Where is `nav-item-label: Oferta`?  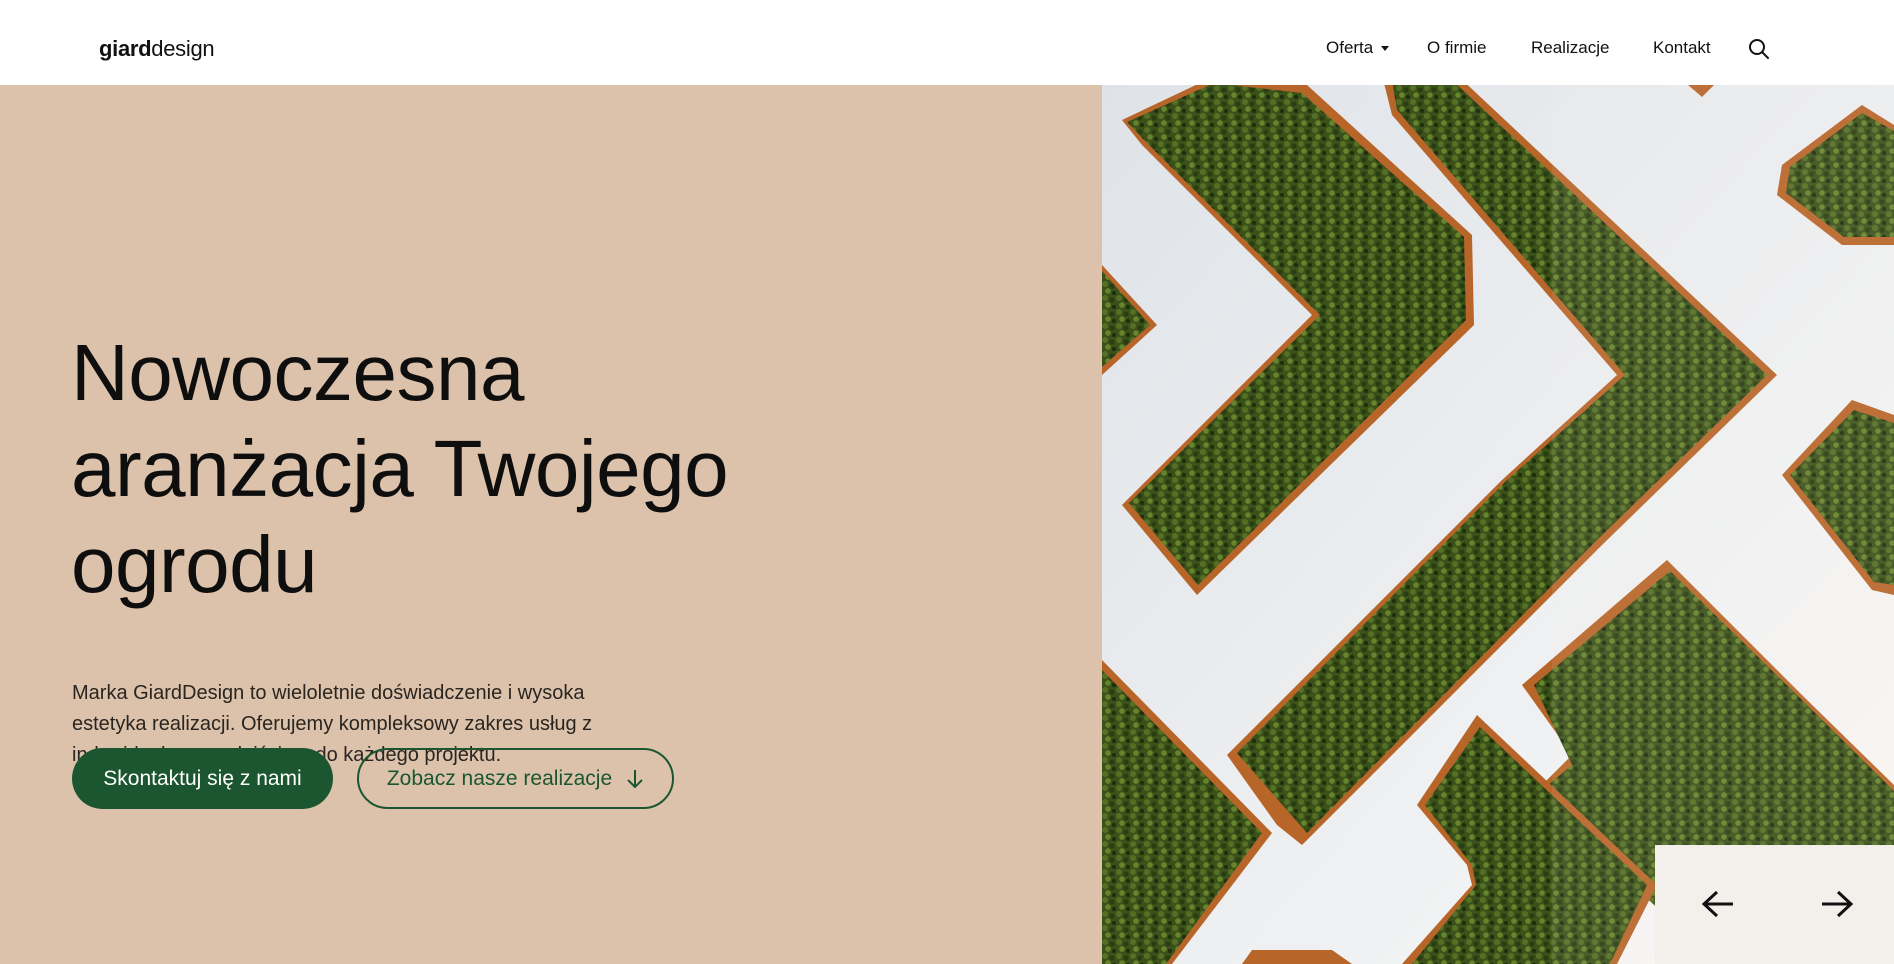 nav-item-label: Oferta is located at coordinates (1350, 47).